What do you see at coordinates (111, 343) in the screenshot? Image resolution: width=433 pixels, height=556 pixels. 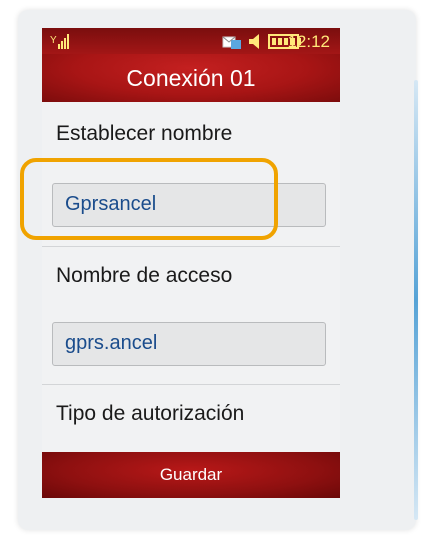 I see `access-field-value: gprs.ancel` at bounding box center [111, 343].